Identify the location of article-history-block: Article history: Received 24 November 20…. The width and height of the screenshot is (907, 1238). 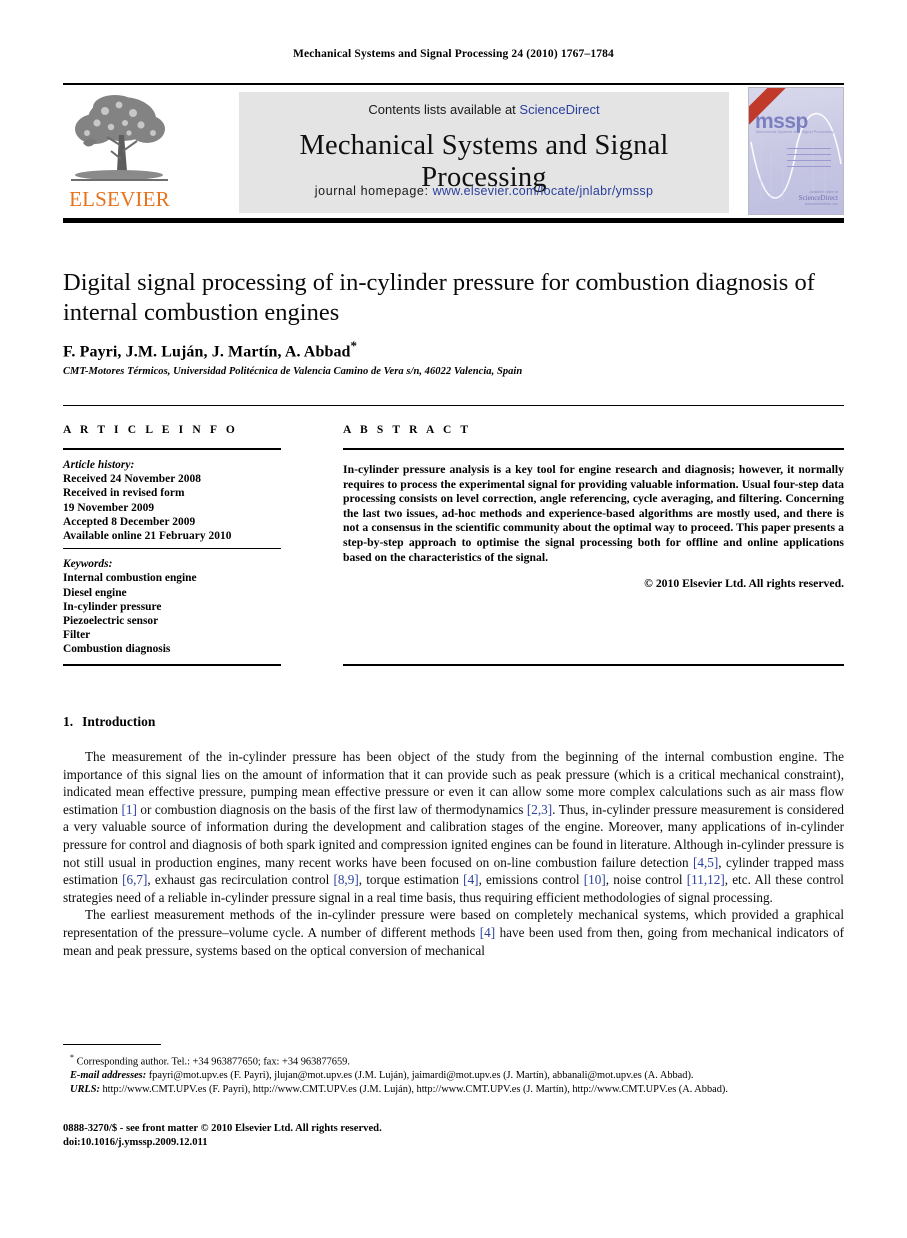
(172, 500).